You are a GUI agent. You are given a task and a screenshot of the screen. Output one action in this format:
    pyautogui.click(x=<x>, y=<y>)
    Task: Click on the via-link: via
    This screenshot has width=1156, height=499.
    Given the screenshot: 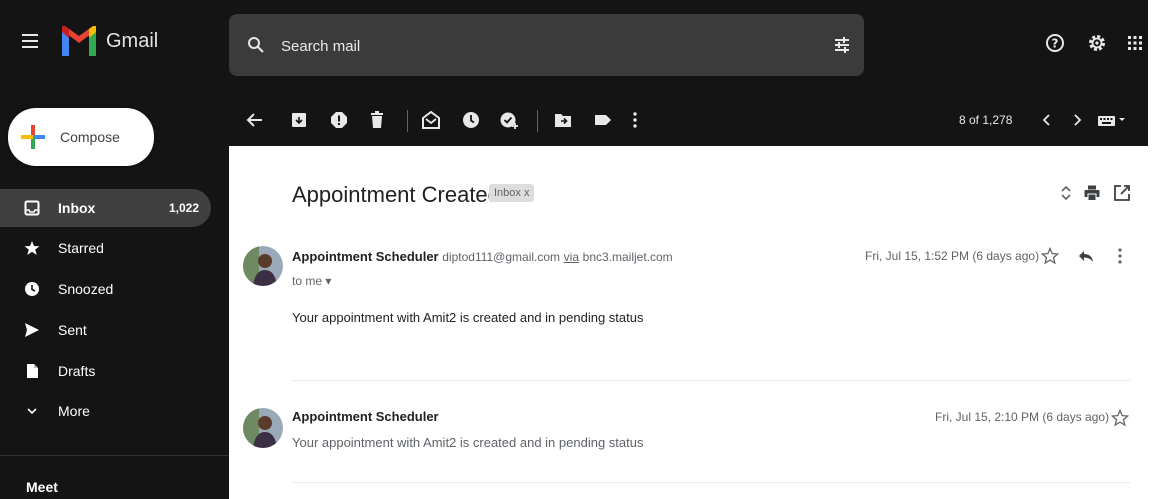 What is the action you would take?
    pyautogui.click(x=571, y=257)
    